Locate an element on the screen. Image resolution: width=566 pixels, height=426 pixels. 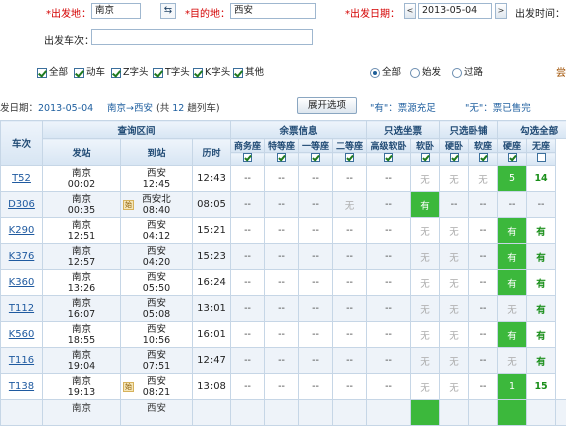
station-name: 西安 is located at coordinates (156, 303).